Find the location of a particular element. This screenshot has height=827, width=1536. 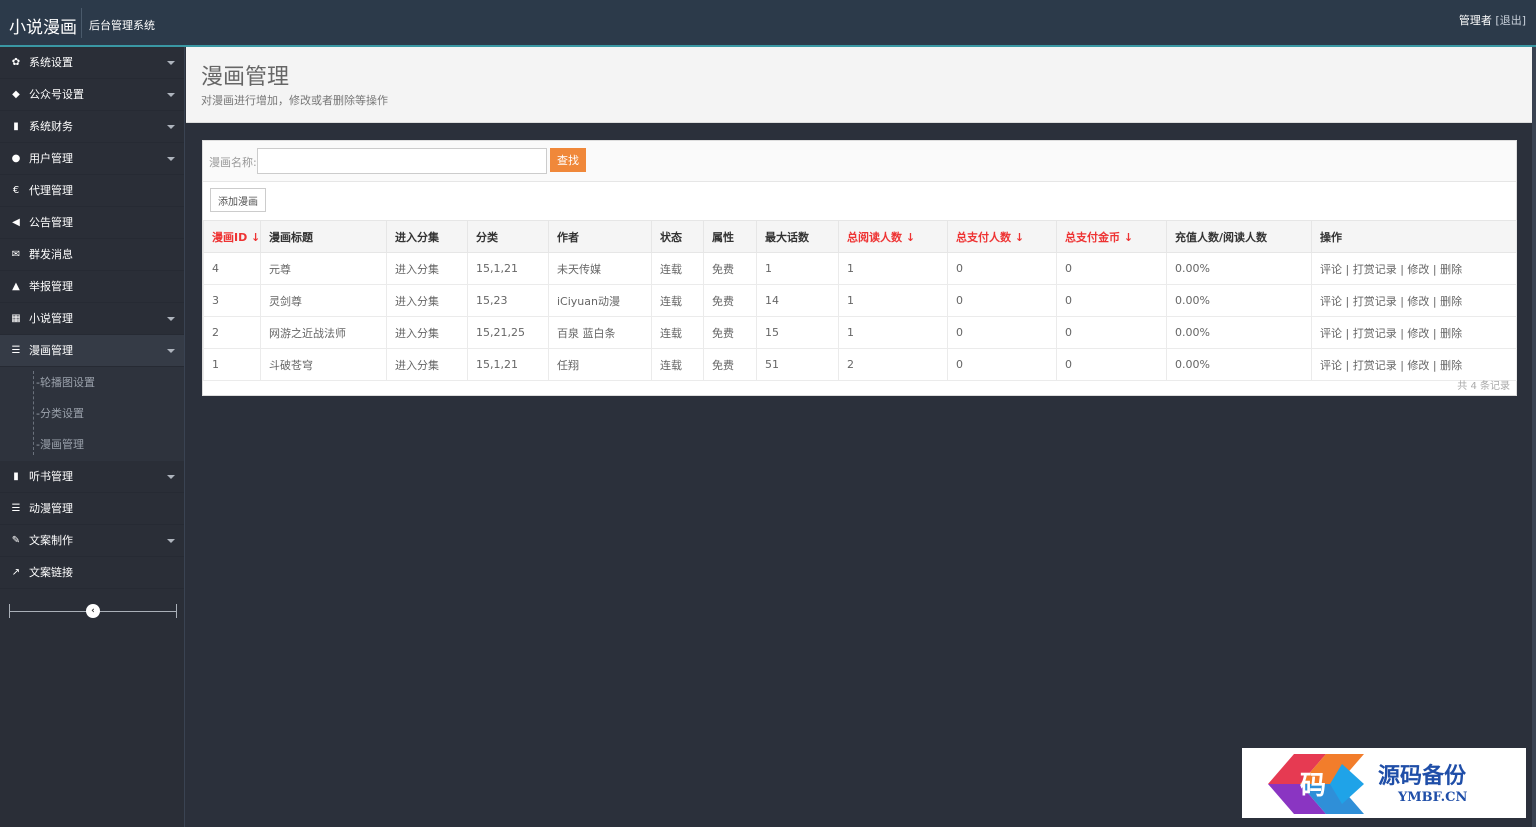

table-cell: 51 is located at coordinates (797, 364).